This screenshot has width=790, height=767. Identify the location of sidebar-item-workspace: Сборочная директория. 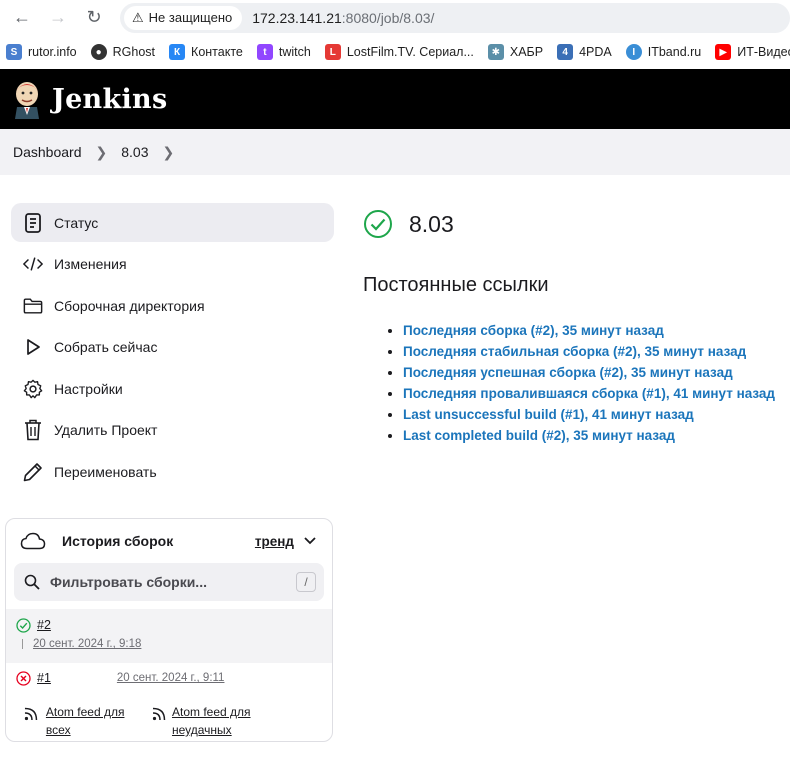
(172, 305).